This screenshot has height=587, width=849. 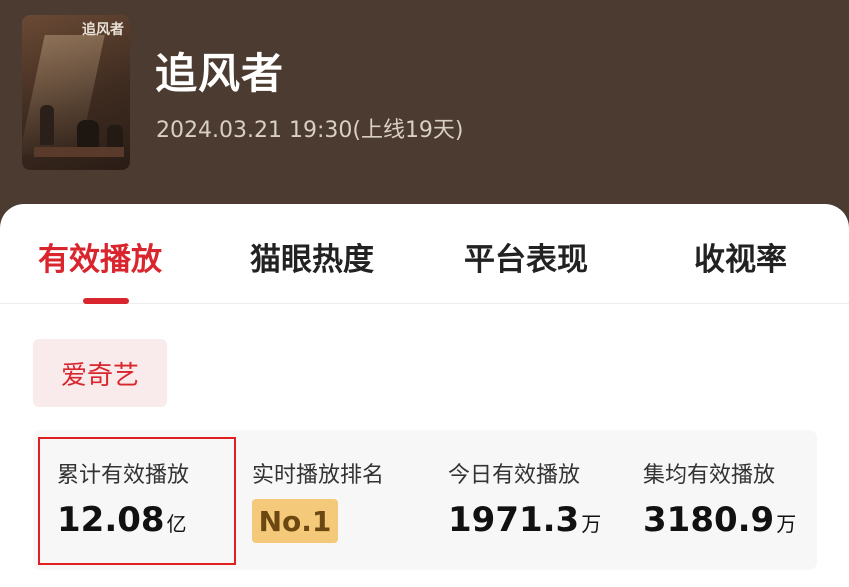 I want to click on stat-label: 累计有效播放, so click(x=123, y=475).